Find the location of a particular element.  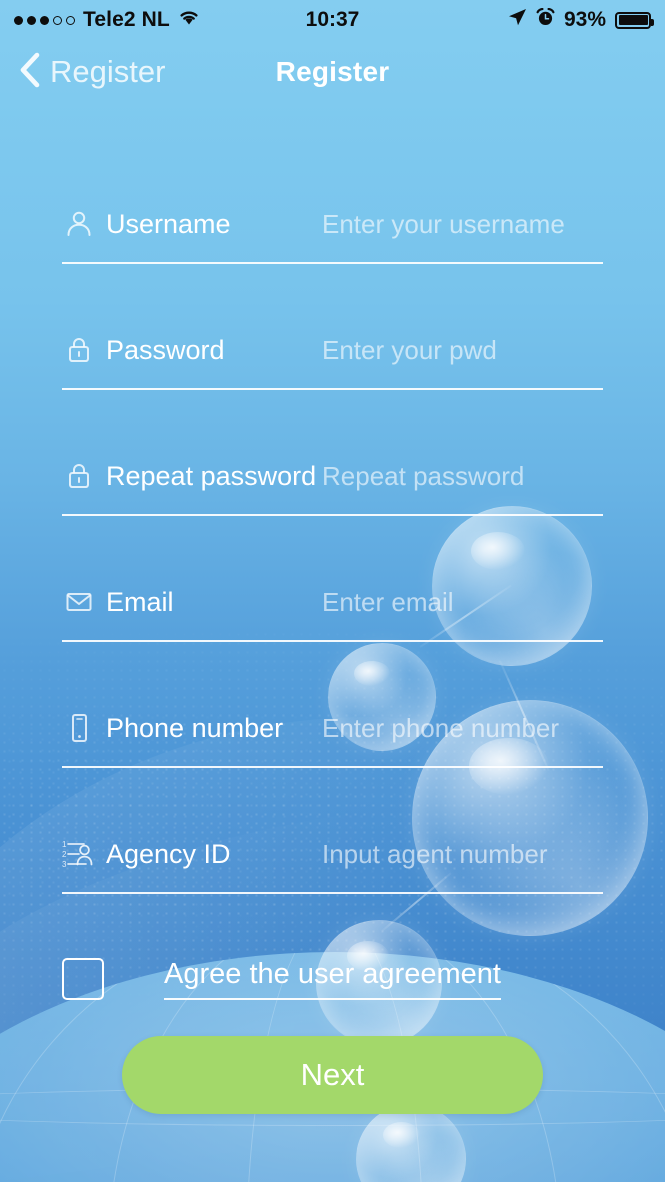

next-button: Next is located at coordinates (332, 1075).